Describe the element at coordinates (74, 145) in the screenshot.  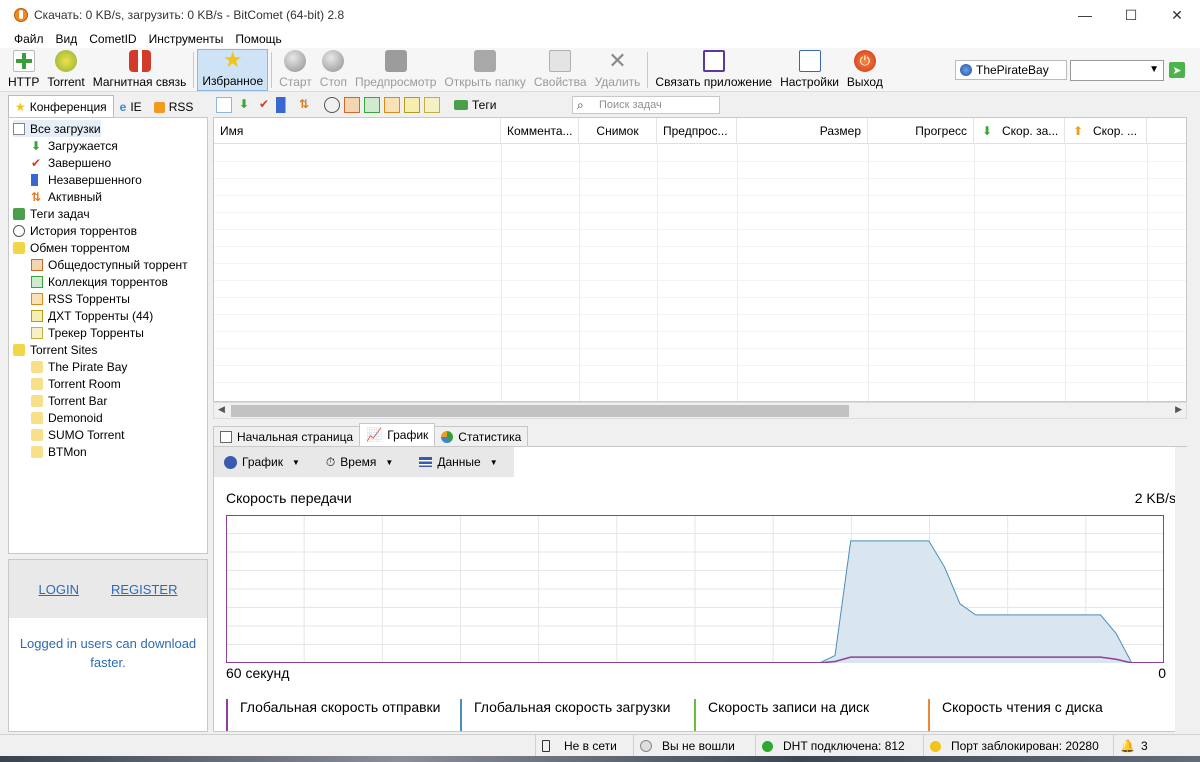
I see `tree-item-downloading: ⬇ Загружается` at that location.